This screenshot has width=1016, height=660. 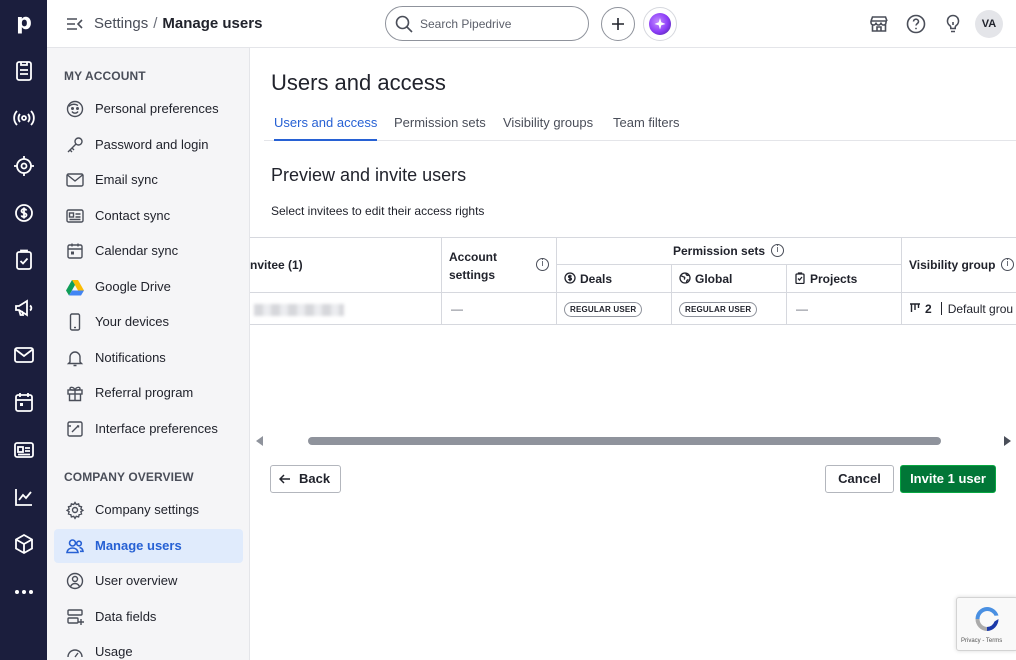 I want to click on sidebar-item-label: Interface preferences, so click(x=156, y=428).